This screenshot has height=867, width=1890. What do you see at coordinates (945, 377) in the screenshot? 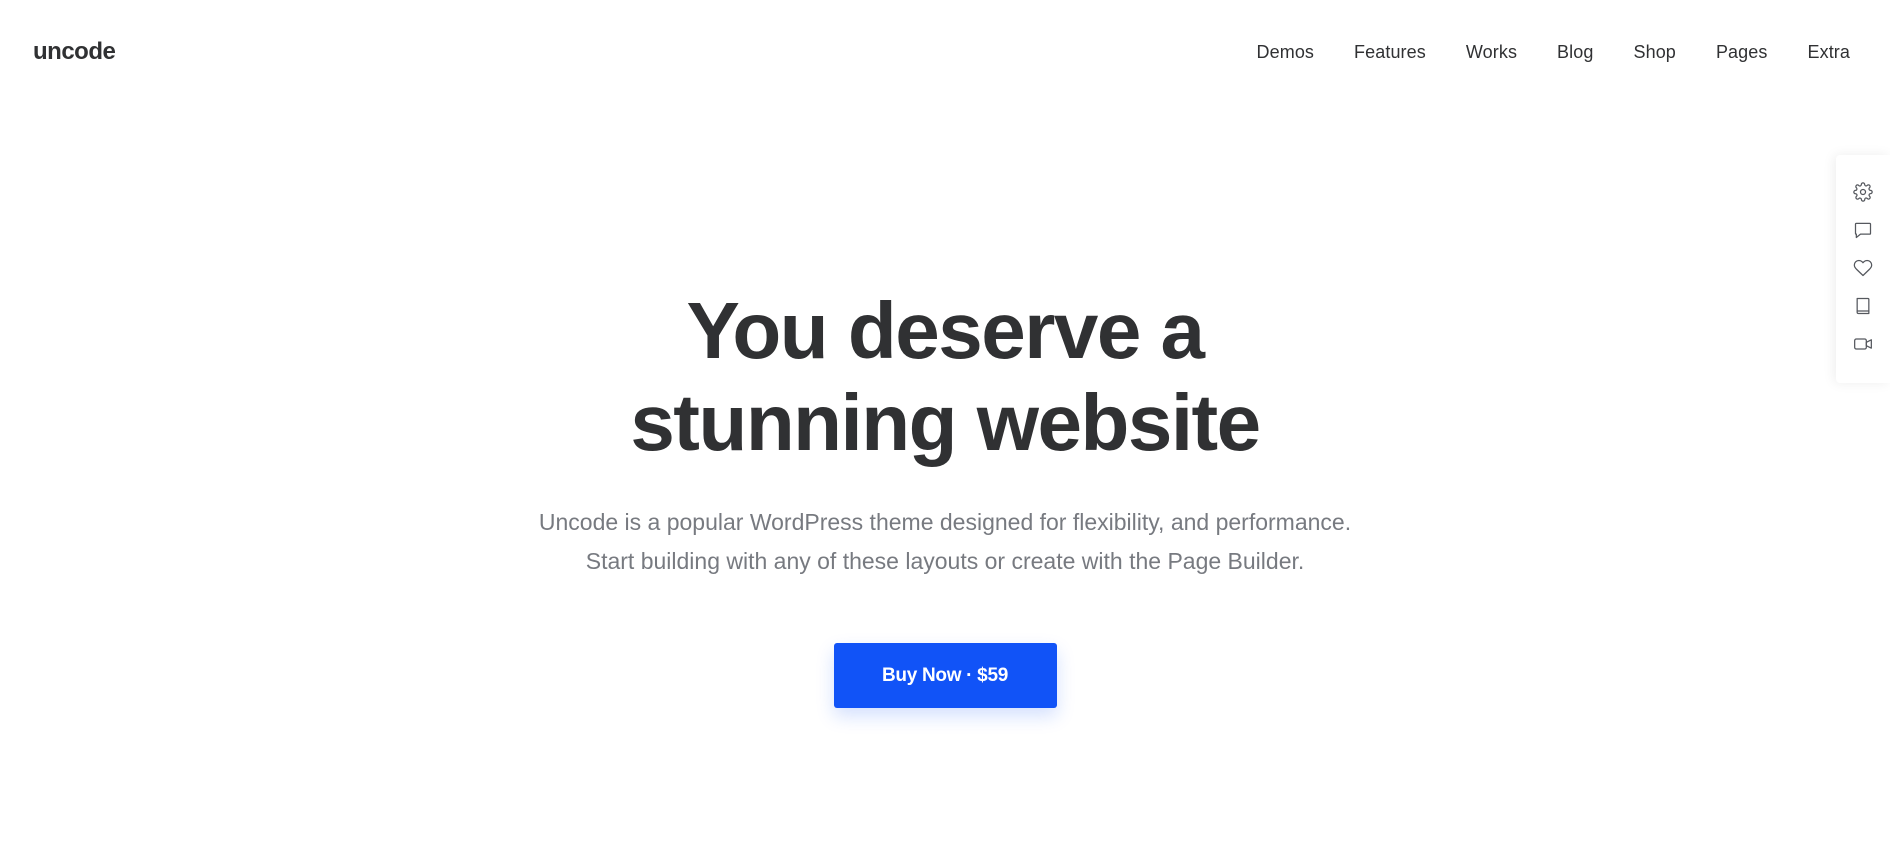
I see `hero-title: You deserve a stunning website` at bounding box center [945, 377].